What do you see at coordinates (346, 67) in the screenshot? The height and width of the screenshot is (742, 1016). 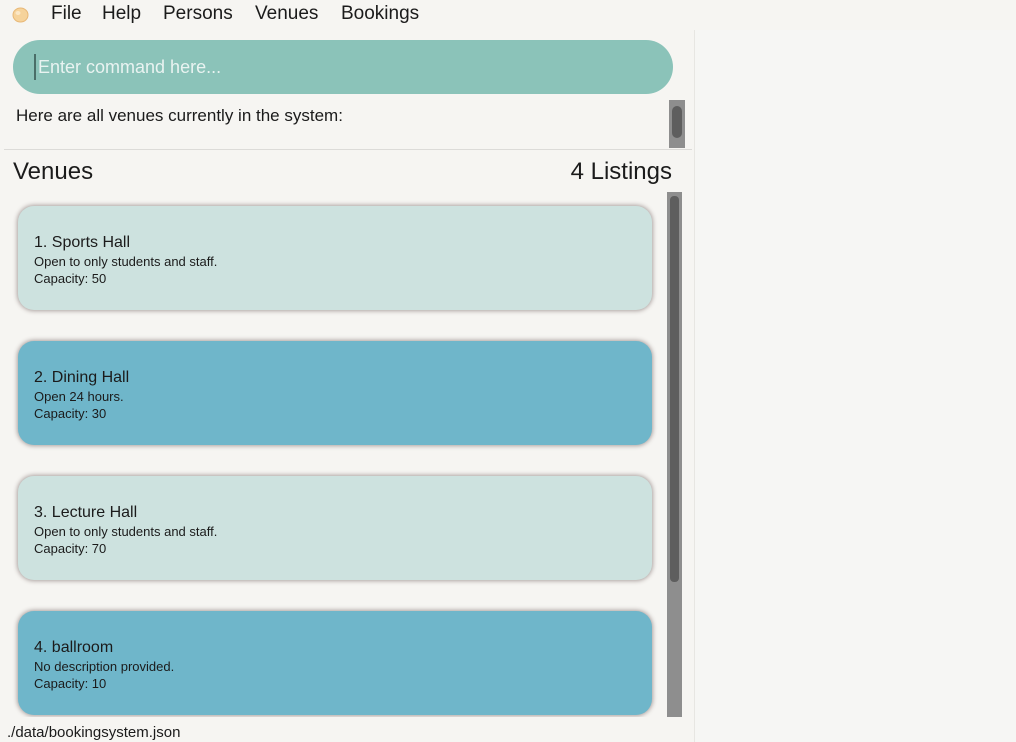 I see `command-input` at bounding box center [346, 67].